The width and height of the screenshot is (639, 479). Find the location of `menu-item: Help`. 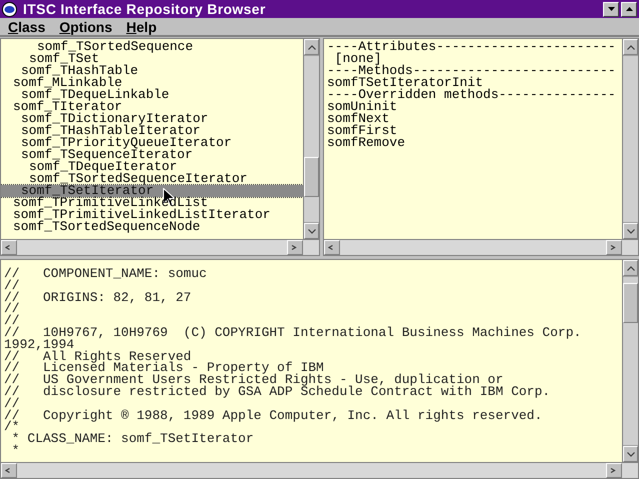

menu-item: Help is located at coordinates (141, 27).